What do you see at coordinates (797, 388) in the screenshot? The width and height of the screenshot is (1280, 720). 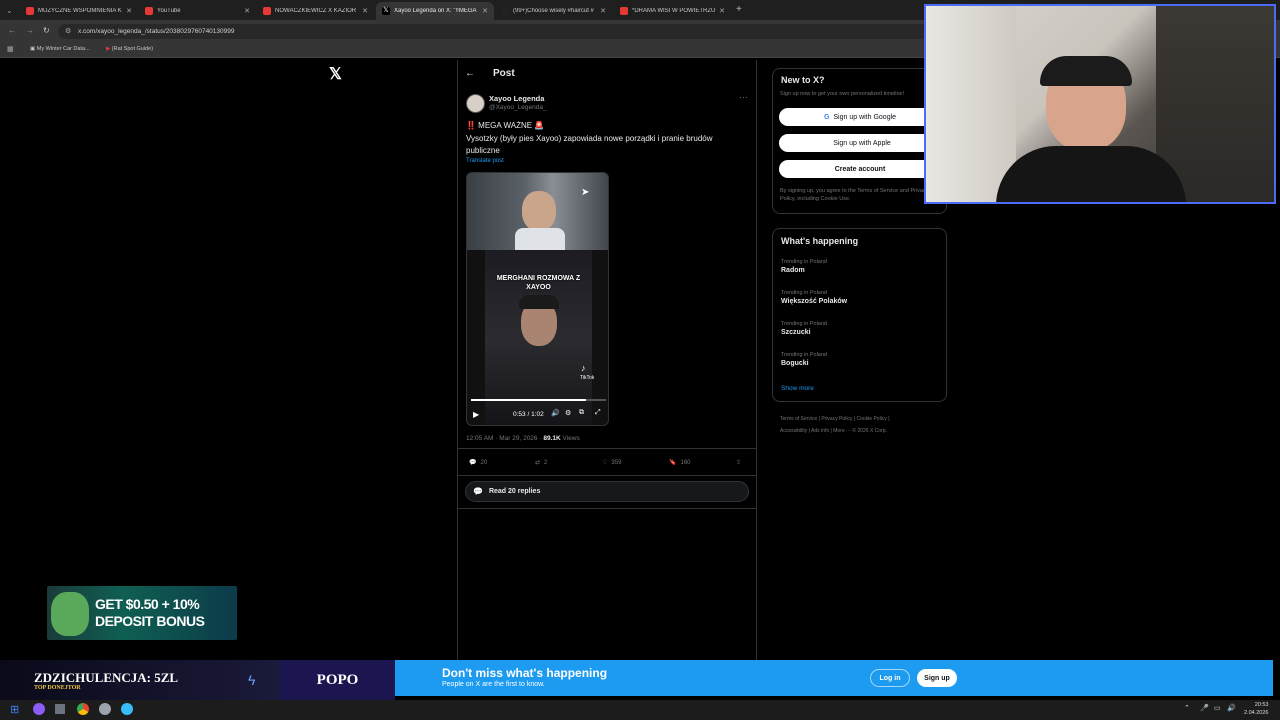 I see `show-more-link: Show more` at bounding box center [797, 388].